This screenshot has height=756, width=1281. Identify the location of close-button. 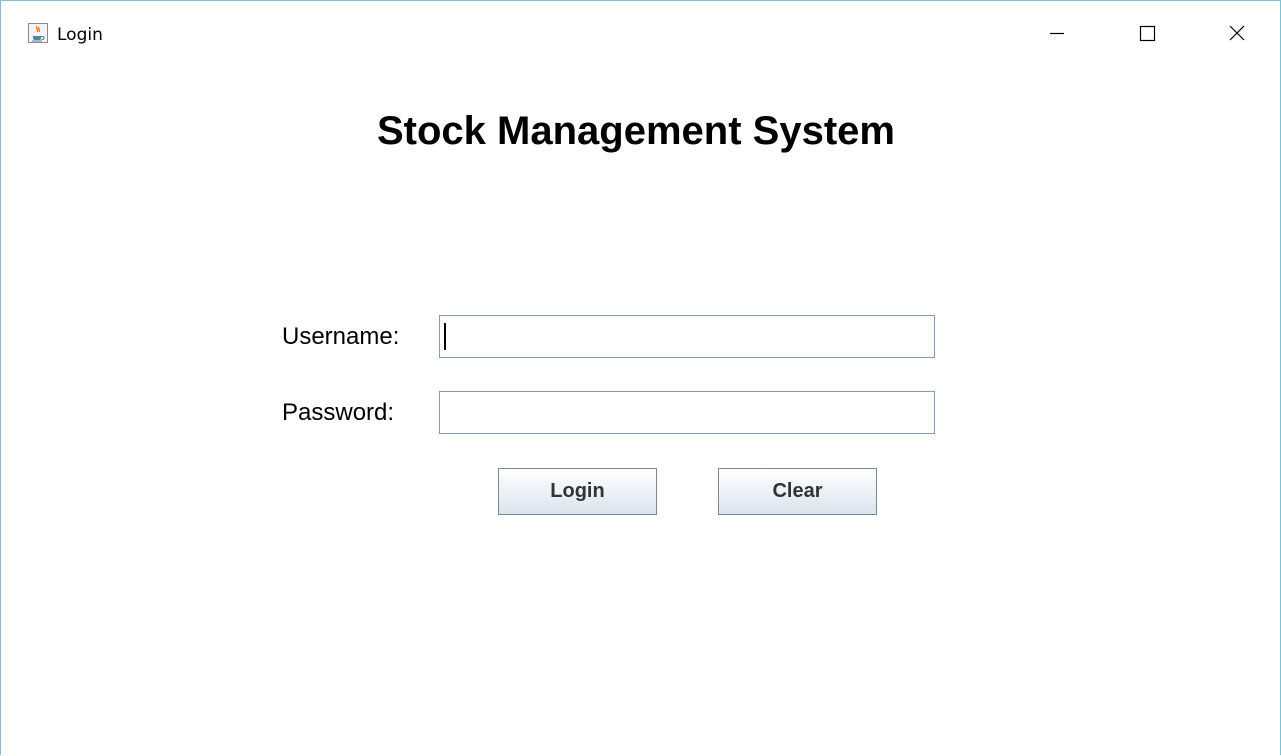
(1237, 33).